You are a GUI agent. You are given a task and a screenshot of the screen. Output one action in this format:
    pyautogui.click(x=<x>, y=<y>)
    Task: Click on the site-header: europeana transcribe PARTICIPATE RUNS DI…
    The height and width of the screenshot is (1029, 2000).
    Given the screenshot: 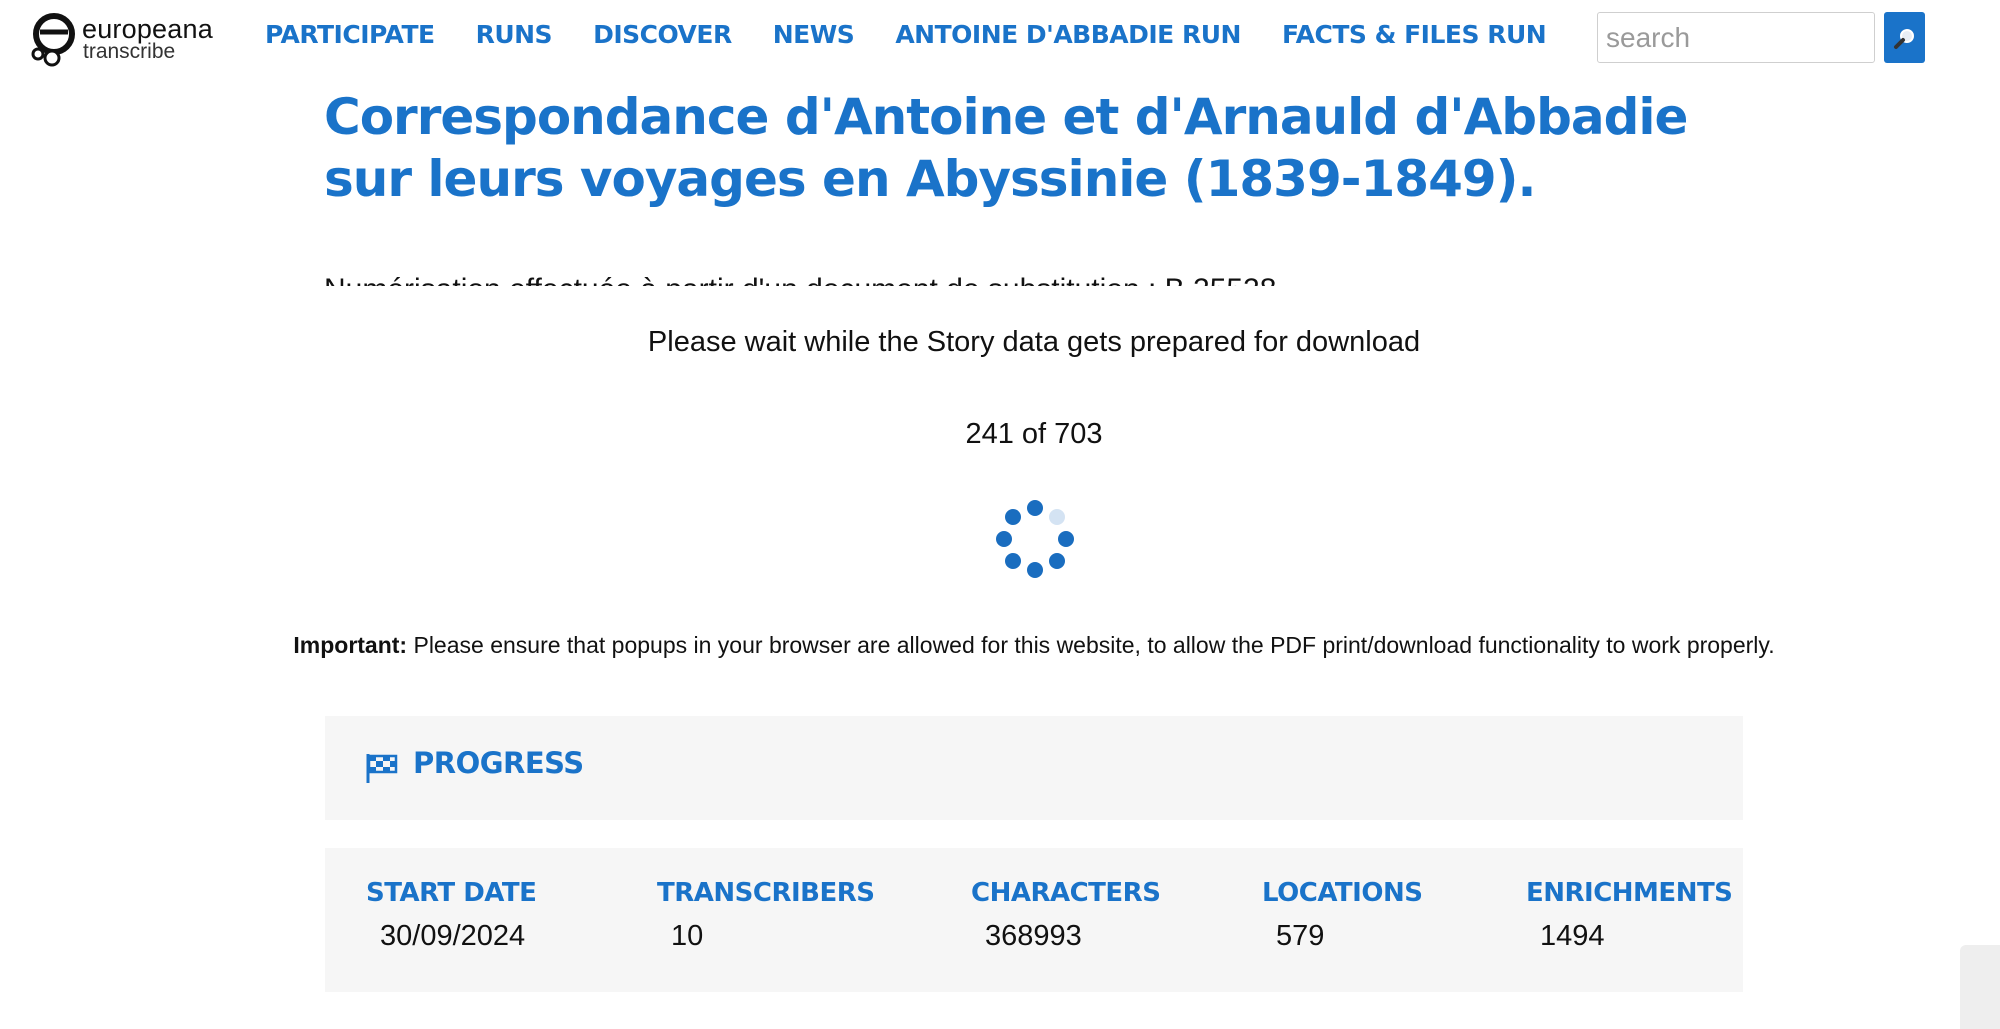 What is the action you would take?
    pyautogui.click(x=1000, y=40)
    